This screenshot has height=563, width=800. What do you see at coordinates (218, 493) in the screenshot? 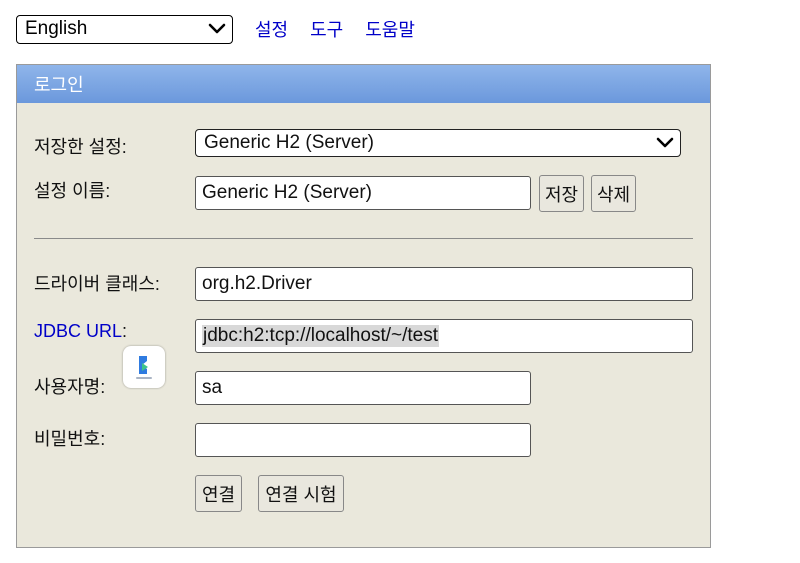
I see `connect-button: 연결` at bounding box center [218, 493].